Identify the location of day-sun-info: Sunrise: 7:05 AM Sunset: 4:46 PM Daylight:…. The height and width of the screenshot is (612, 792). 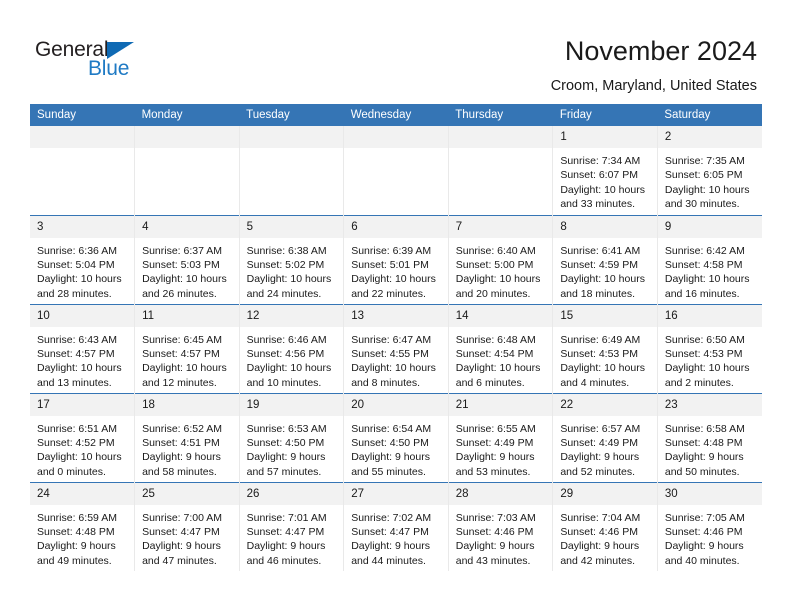
(710, 537).